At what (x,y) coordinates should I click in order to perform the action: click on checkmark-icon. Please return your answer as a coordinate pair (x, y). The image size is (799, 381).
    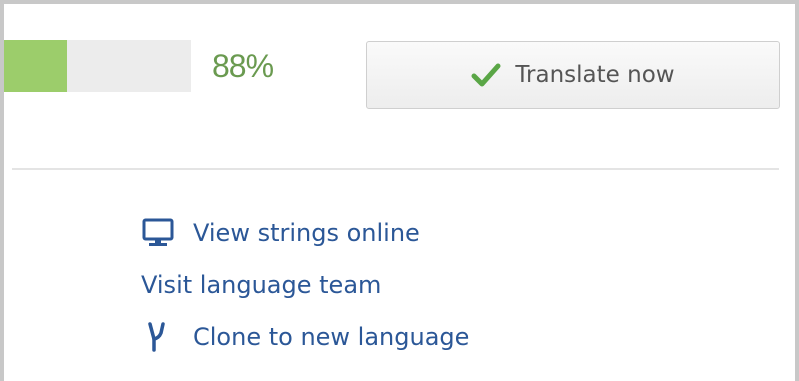
    Looking at the image, I should click on (486, 75).